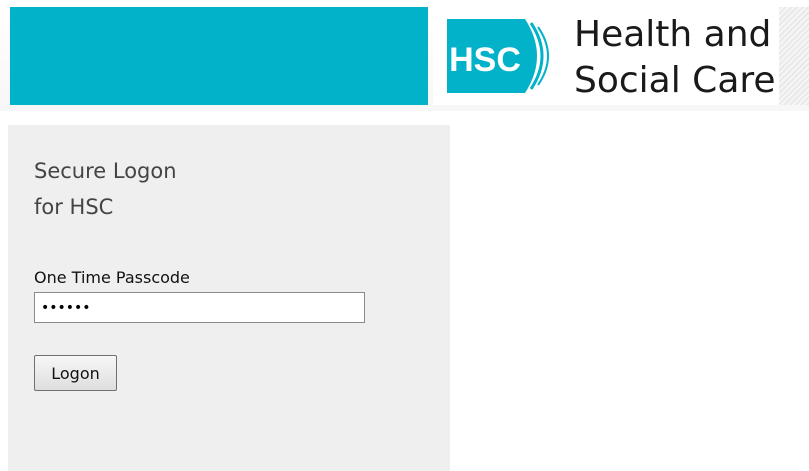 Image resolution: width=809 pixels, height=471 pixels. Describe the element at coordinates (675, 58) in the screenshot. I see `brand-name: Health and Social Care` at that location.